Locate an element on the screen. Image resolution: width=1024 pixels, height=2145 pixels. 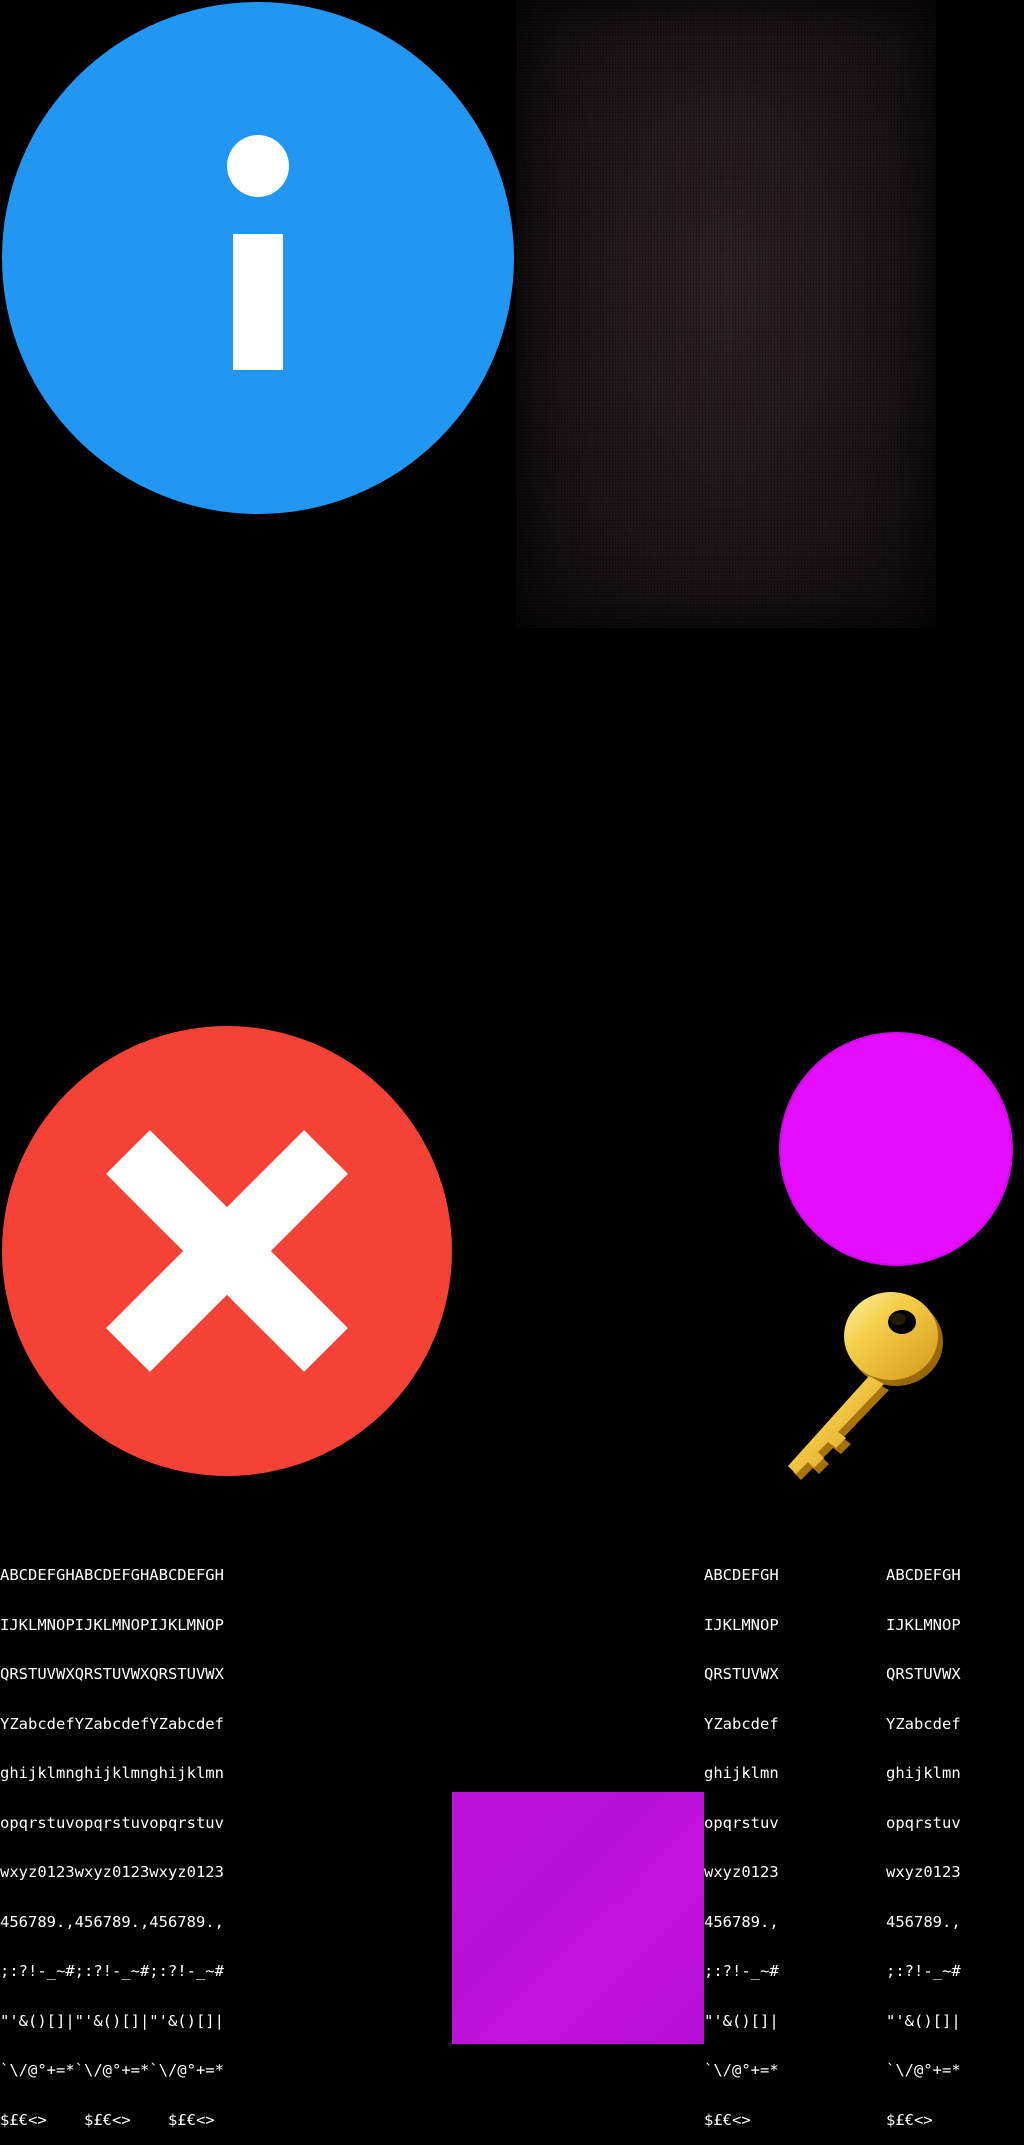
font-sheet-row: IJKLMNOPIJKLMNOPIJKLMNOP is located at coordinates (112, 1624).